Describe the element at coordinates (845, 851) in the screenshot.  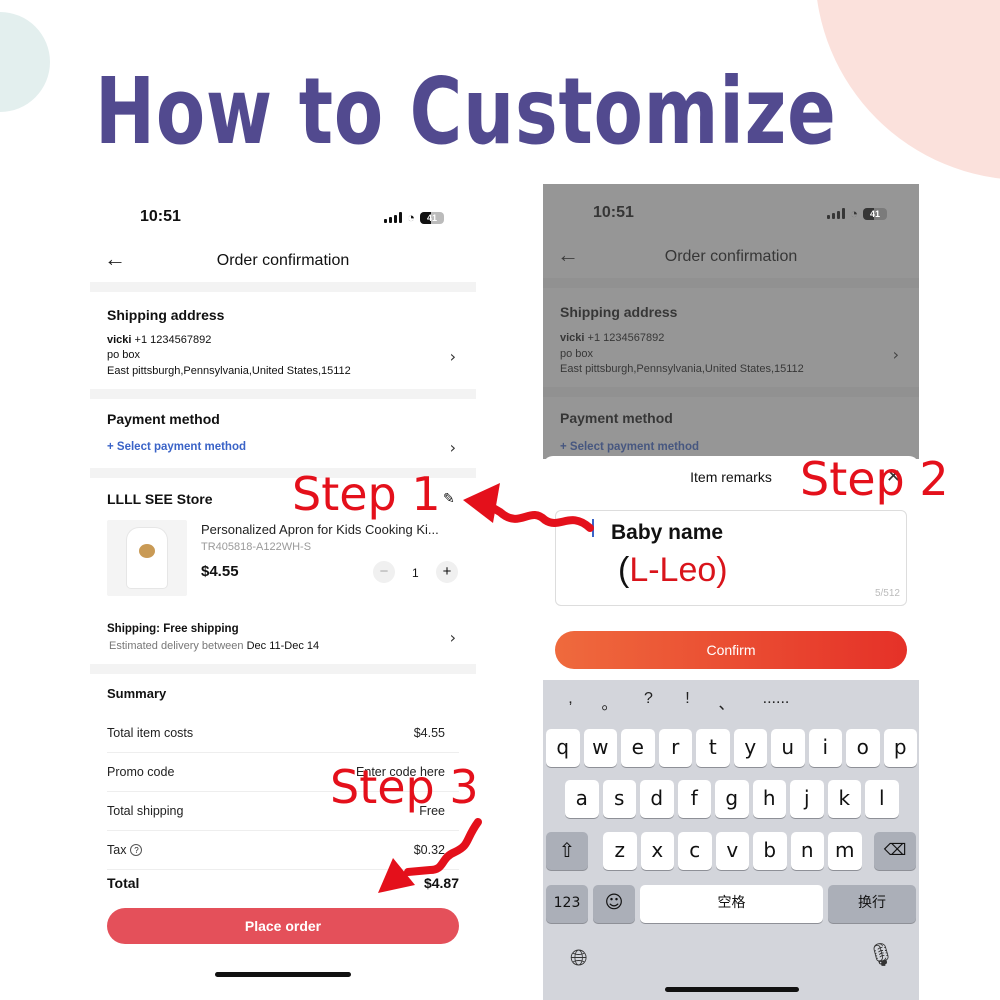
I see `key-m: m` at that location.